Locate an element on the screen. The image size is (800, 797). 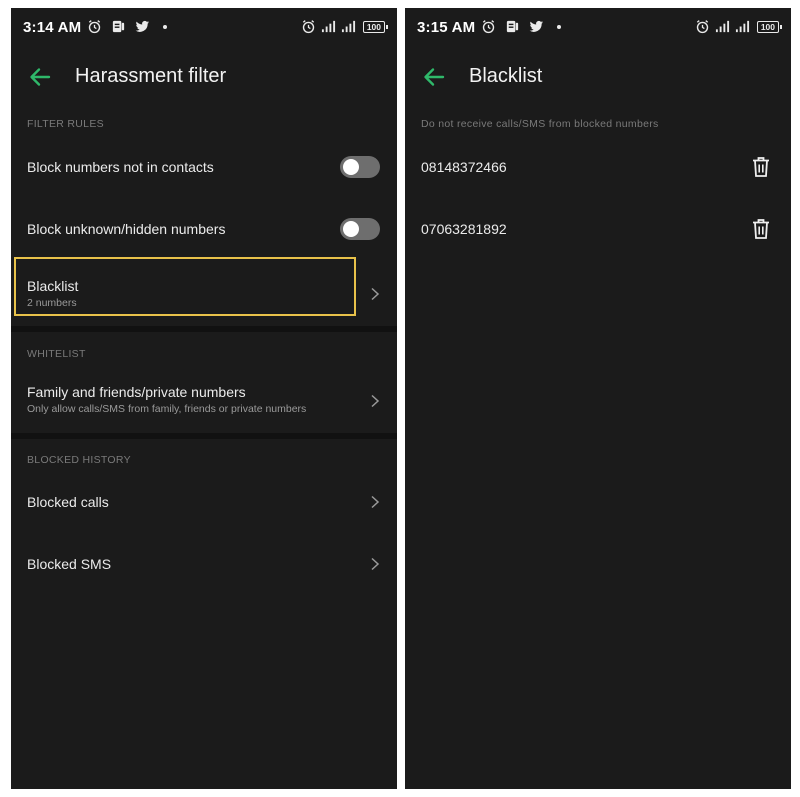
blocked-number-row: 07063281892 is located at coordinates (598, 229).